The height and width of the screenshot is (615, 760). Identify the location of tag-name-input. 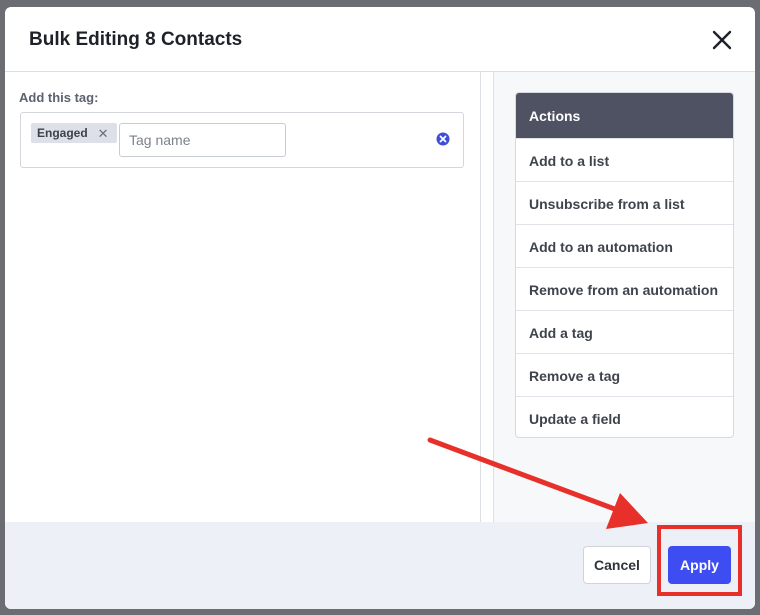
(202, 140).